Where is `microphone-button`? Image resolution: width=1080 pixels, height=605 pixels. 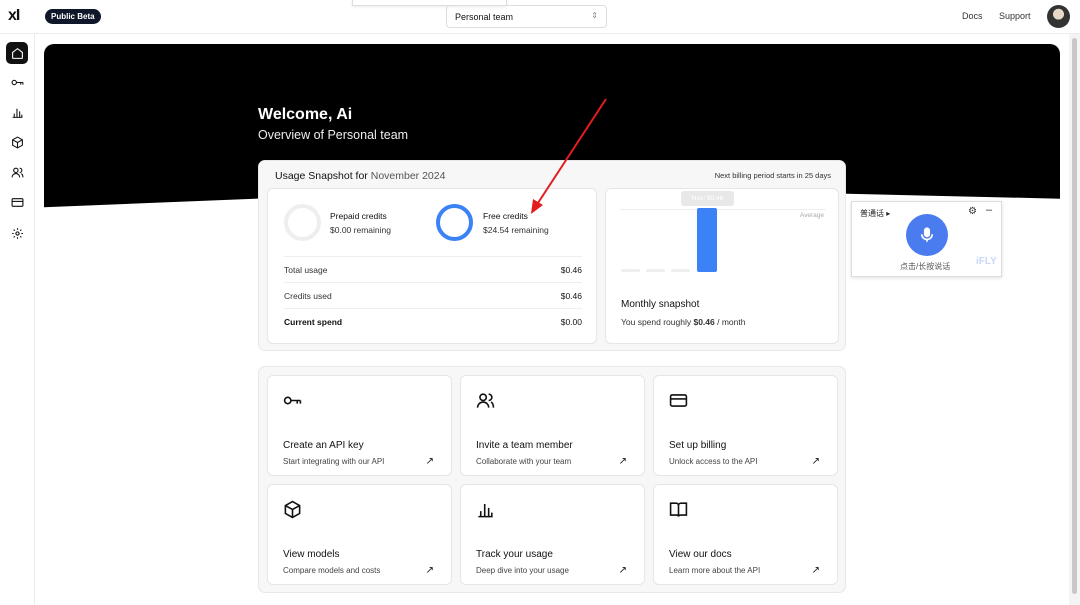 microphone-button is located at coordinates (927, 235).